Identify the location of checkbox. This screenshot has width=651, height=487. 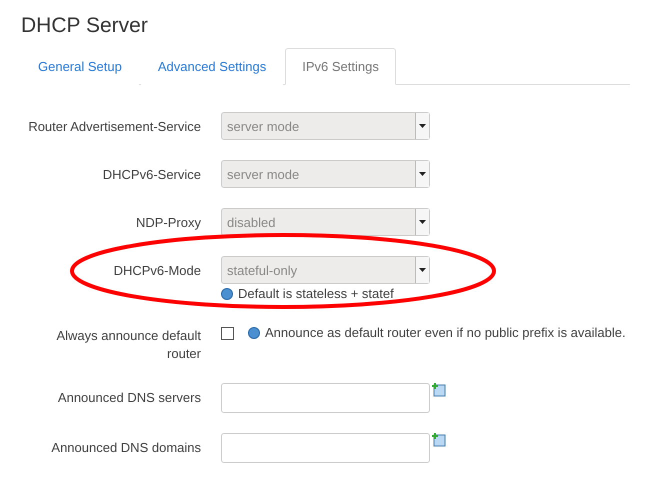
(227, 333).